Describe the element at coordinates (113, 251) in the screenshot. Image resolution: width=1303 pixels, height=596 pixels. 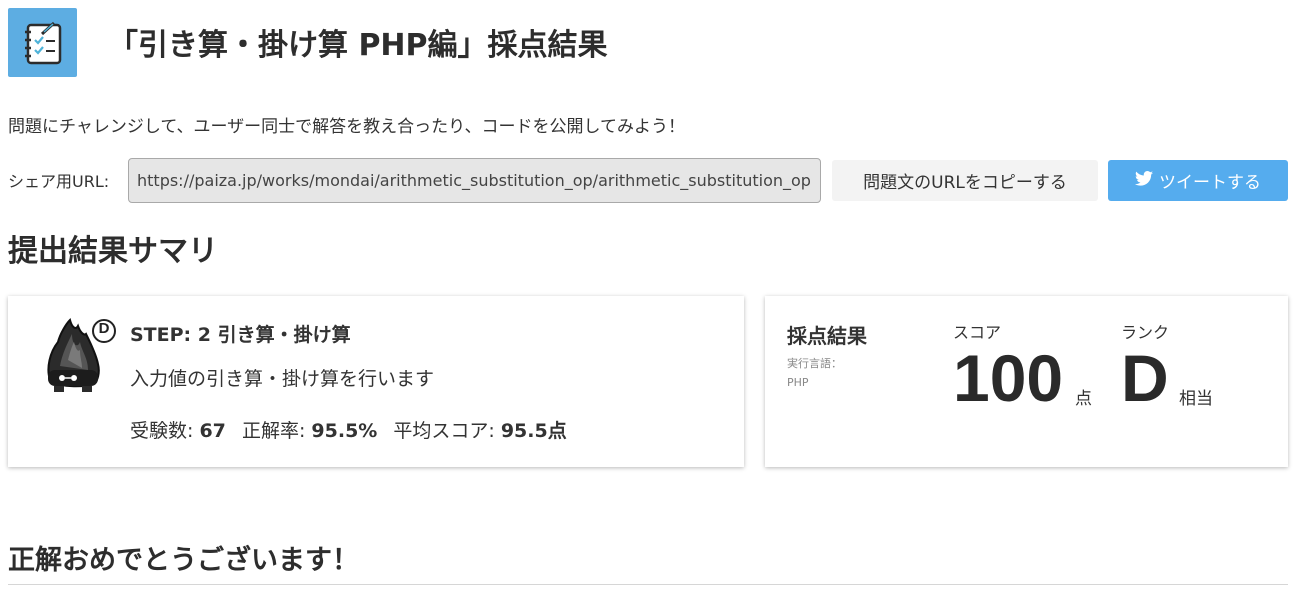
I see `summary-title: 提出結果サマリ` at that location.